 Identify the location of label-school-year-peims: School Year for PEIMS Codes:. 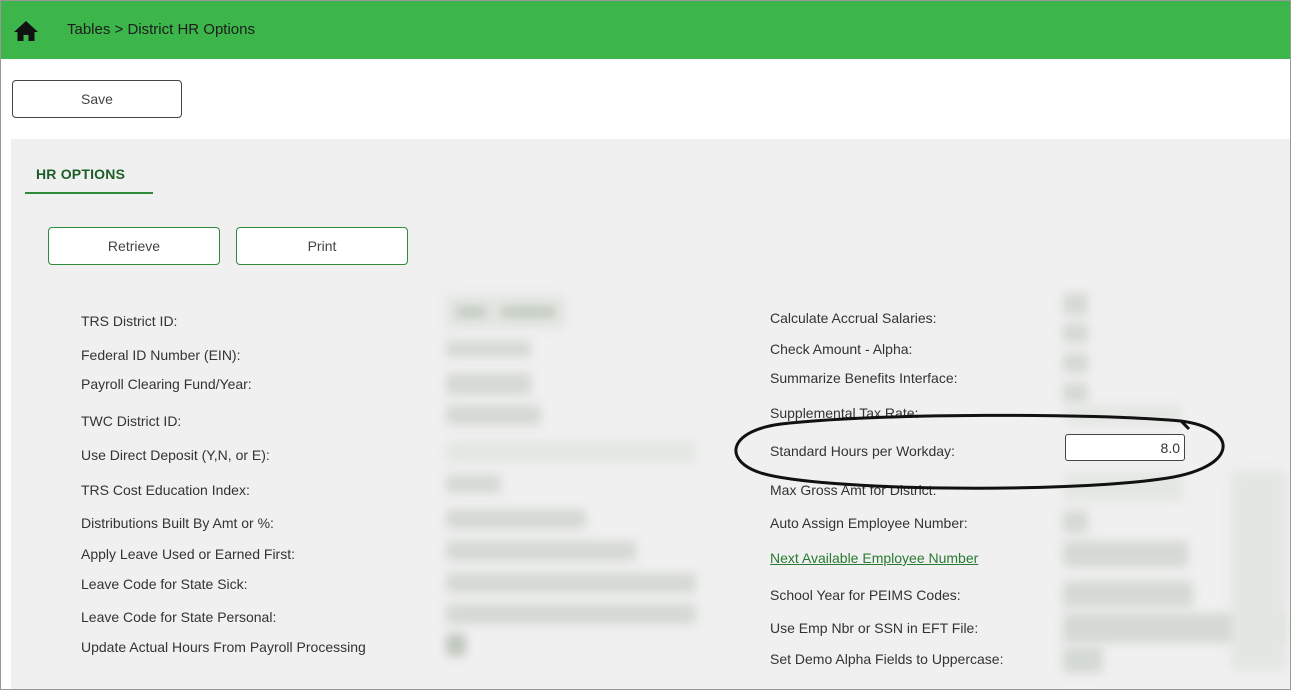
(865, 595).